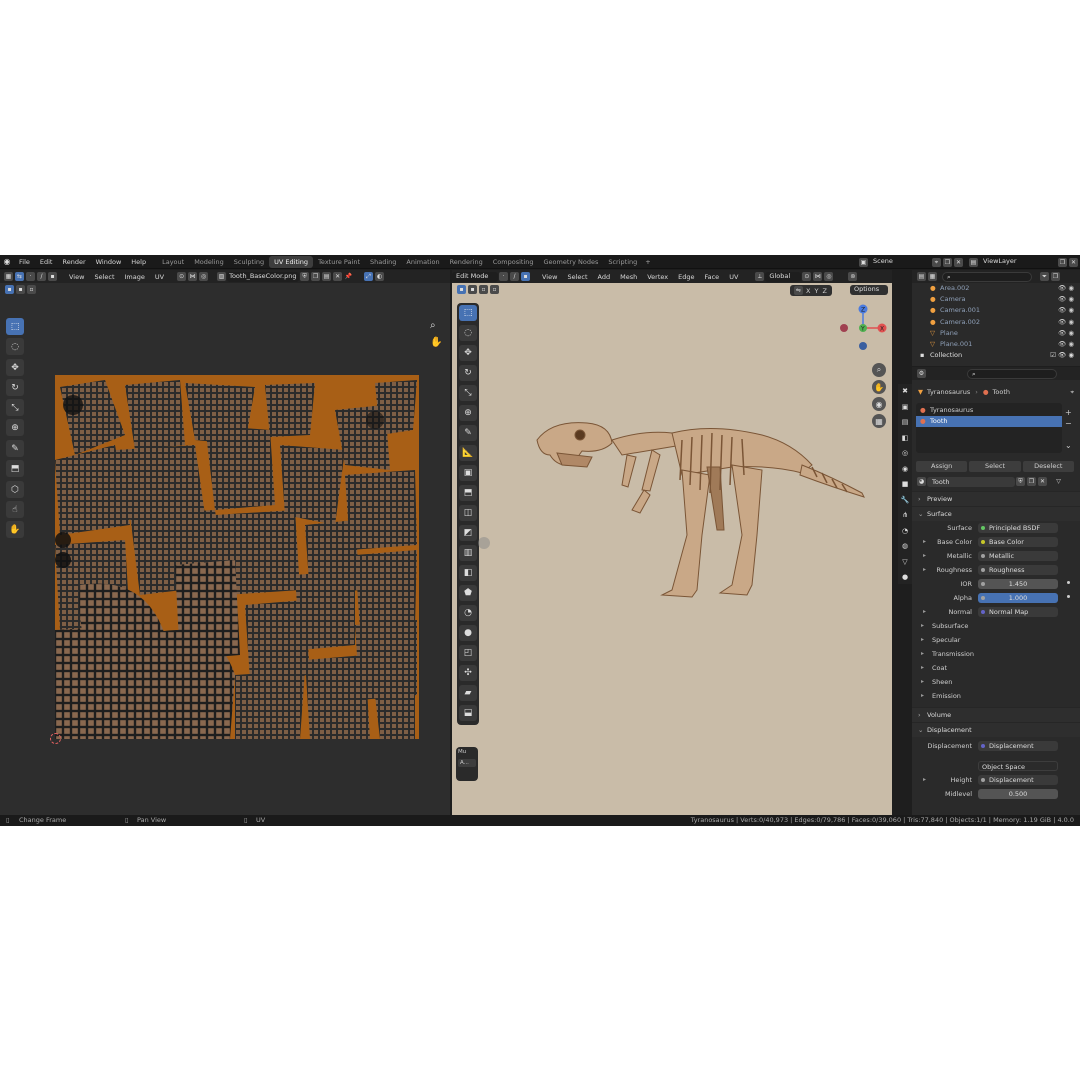  Describe the element at coordinates (942, 466) in the screenshot. I see `assign-button: Assign` at that location.